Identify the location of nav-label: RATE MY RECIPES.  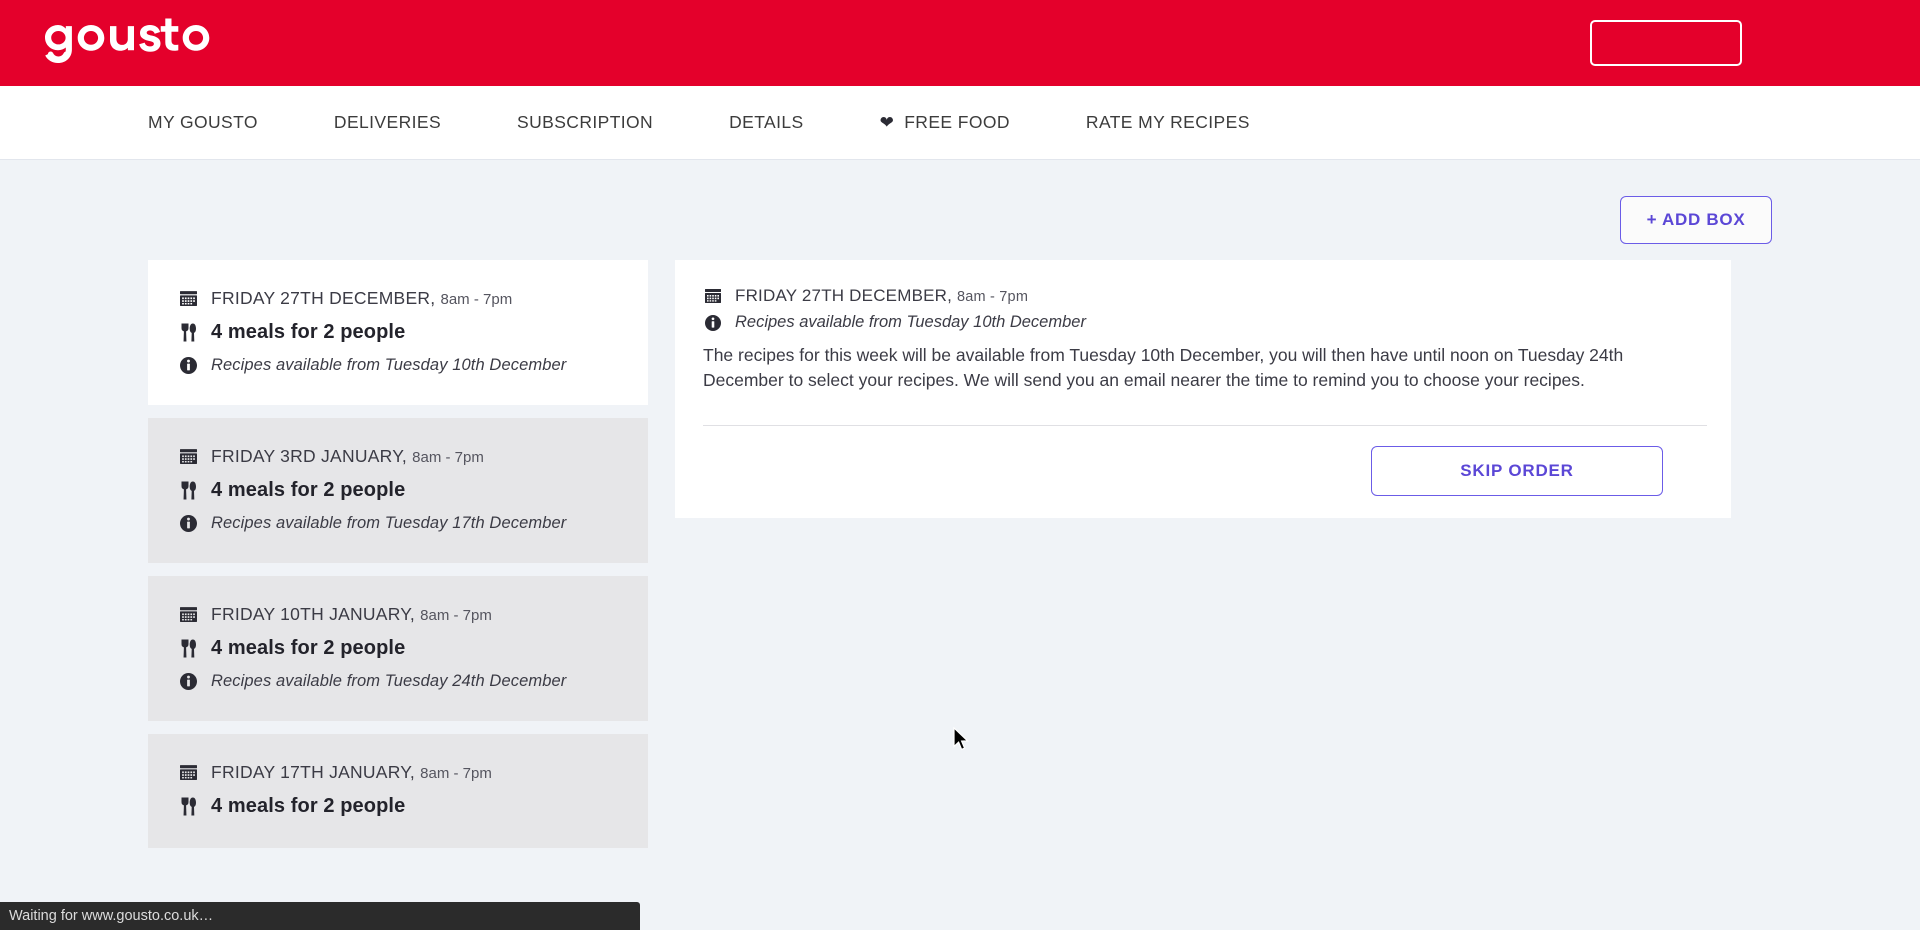
(1167, 122).